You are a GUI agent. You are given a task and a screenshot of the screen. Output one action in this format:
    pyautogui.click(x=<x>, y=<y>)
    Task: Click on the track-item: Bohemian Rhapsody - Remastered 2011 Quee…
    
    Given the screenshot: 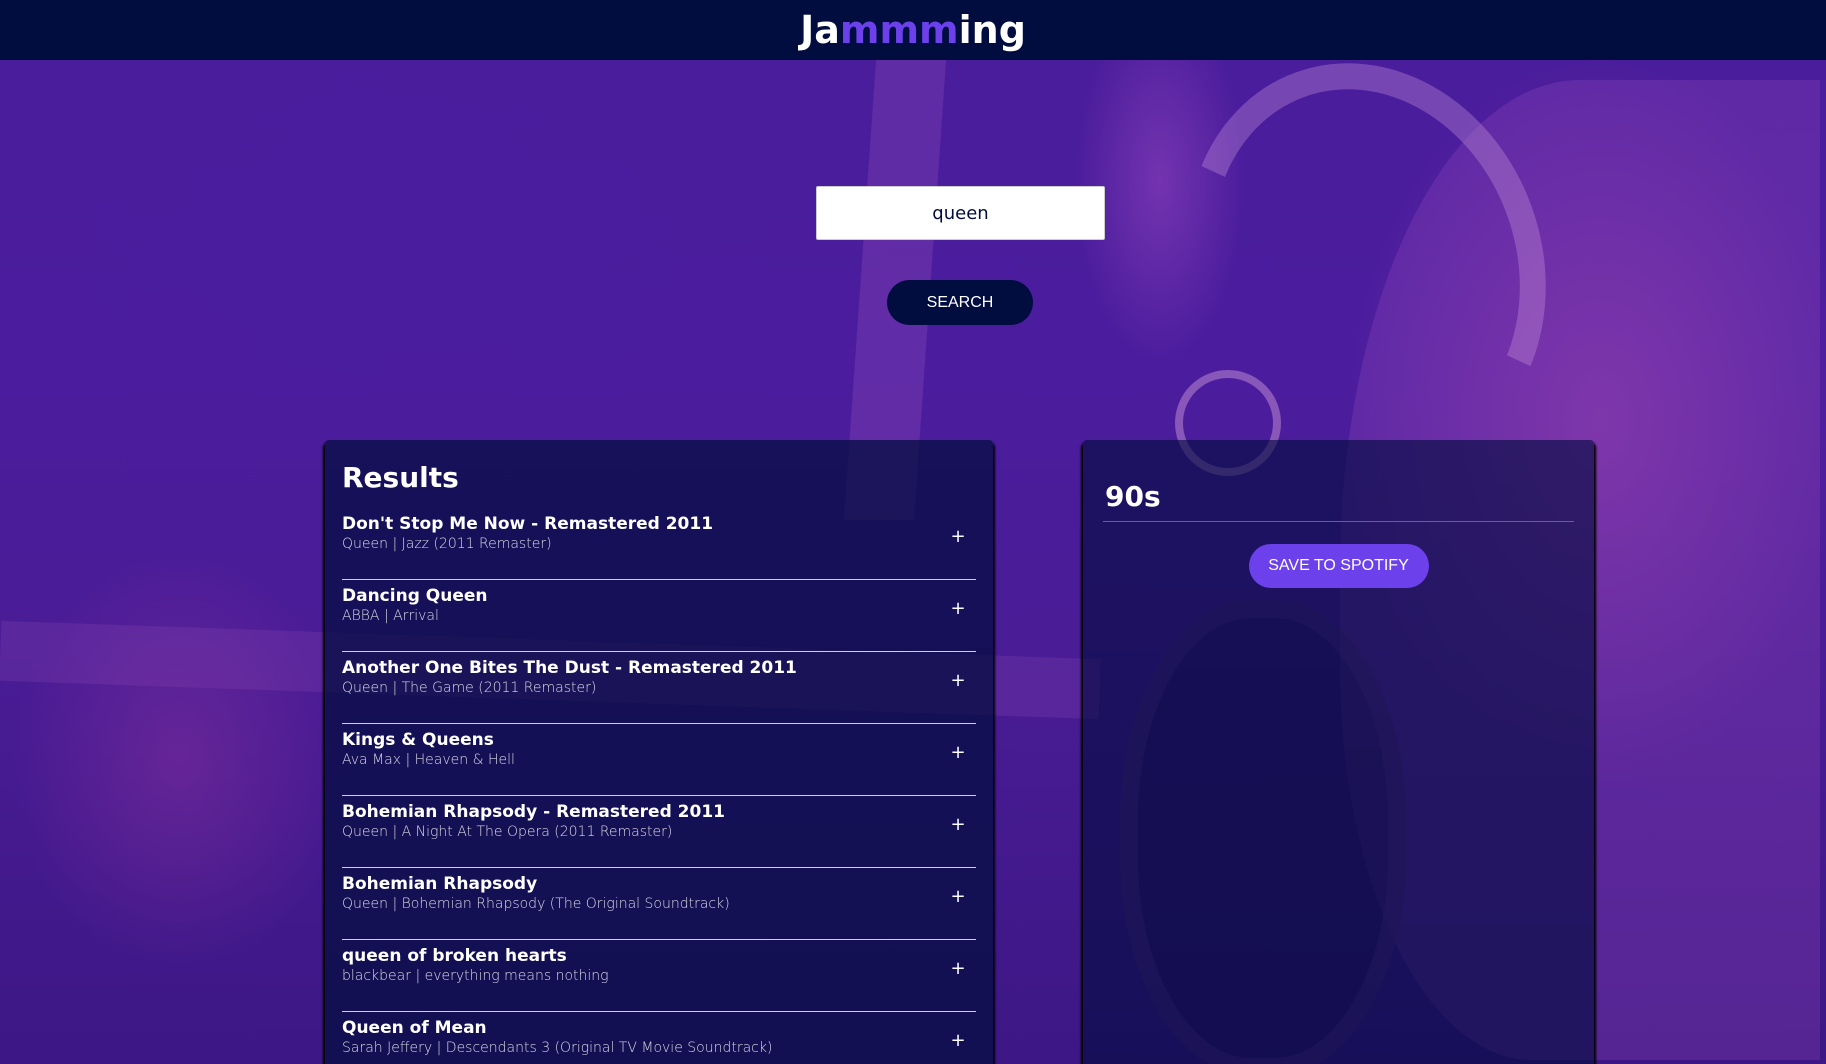 What is the action you would take?
    pyautogui.click(x=659, y=832)
    